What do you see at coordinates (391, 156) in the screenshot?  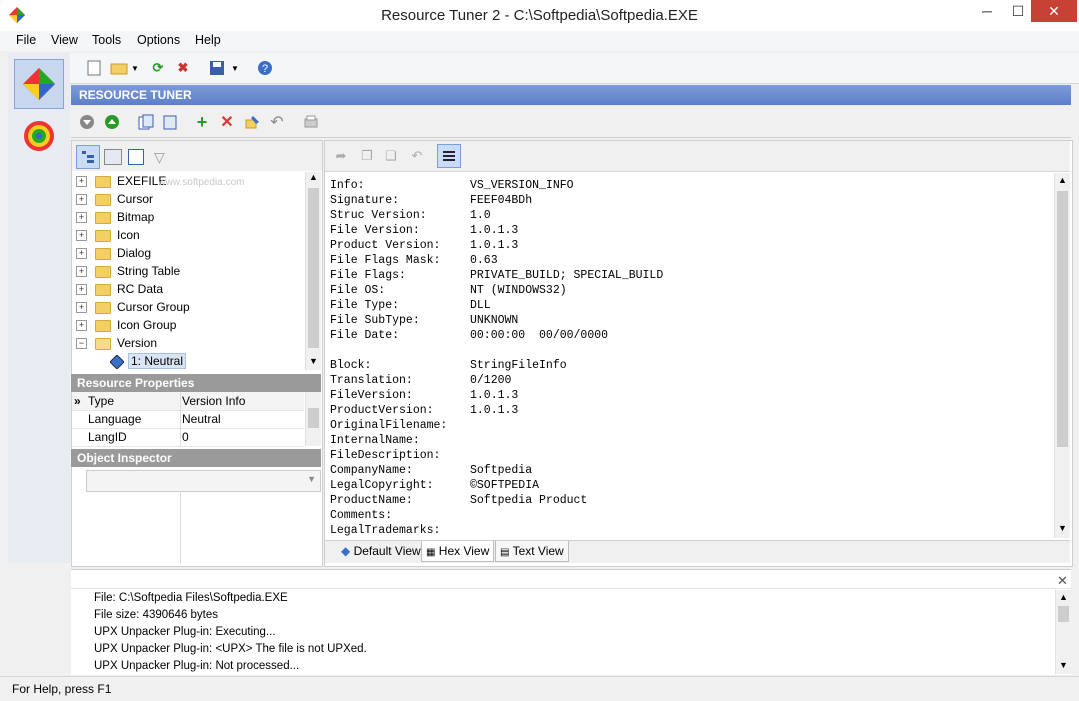 I see `paste-resource-icon: ❏` at bounding box center [391, 156].